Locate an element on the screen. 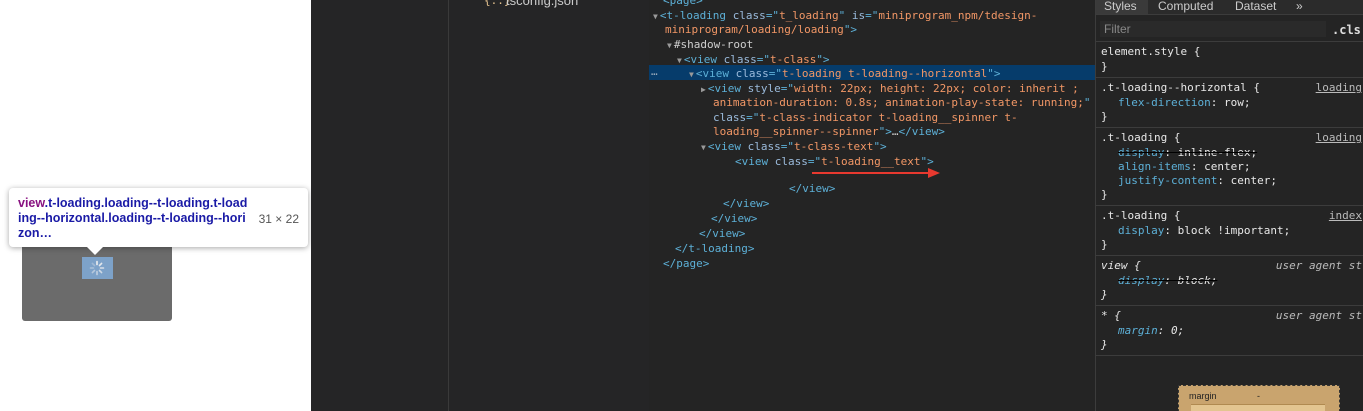 The image size is (1363, 411). css-property-value: block; is located at coordinates (1198, 280).